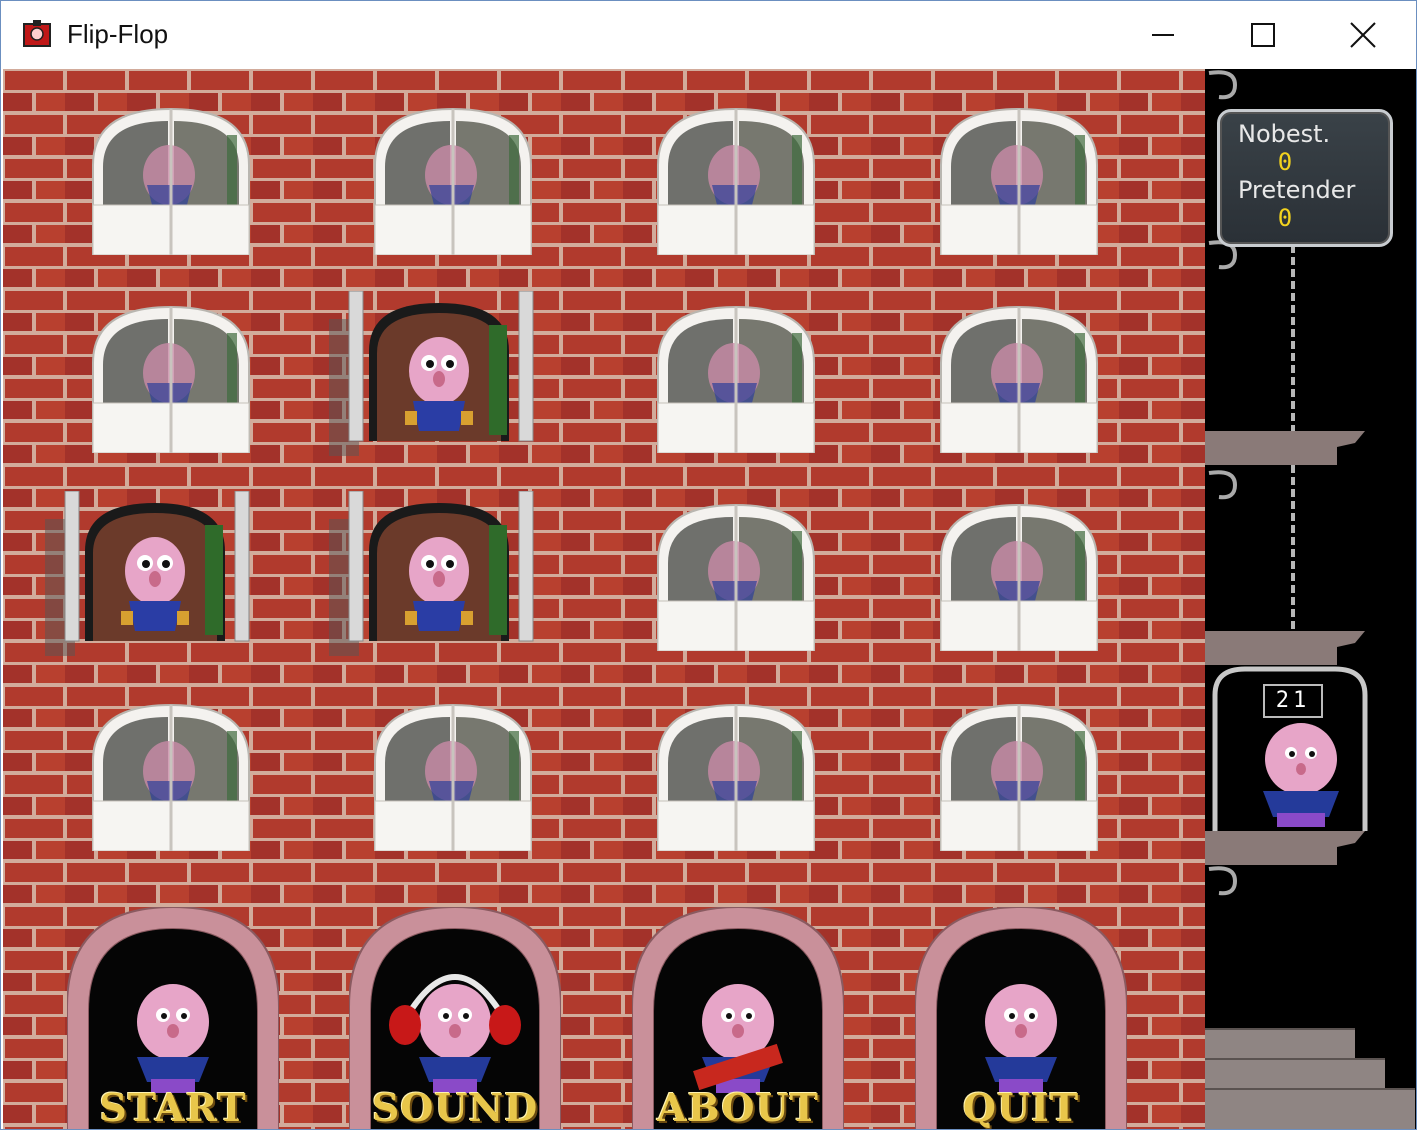  What do you see at coordinates (171, 776) in the screenshot?
I see `window-r4-c1` at bounding box center [171, 776].